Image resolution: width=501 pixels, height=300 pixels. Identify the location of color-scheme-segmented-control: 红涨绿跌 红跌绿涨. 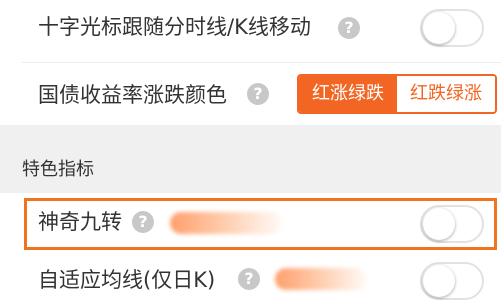
(397, 94).